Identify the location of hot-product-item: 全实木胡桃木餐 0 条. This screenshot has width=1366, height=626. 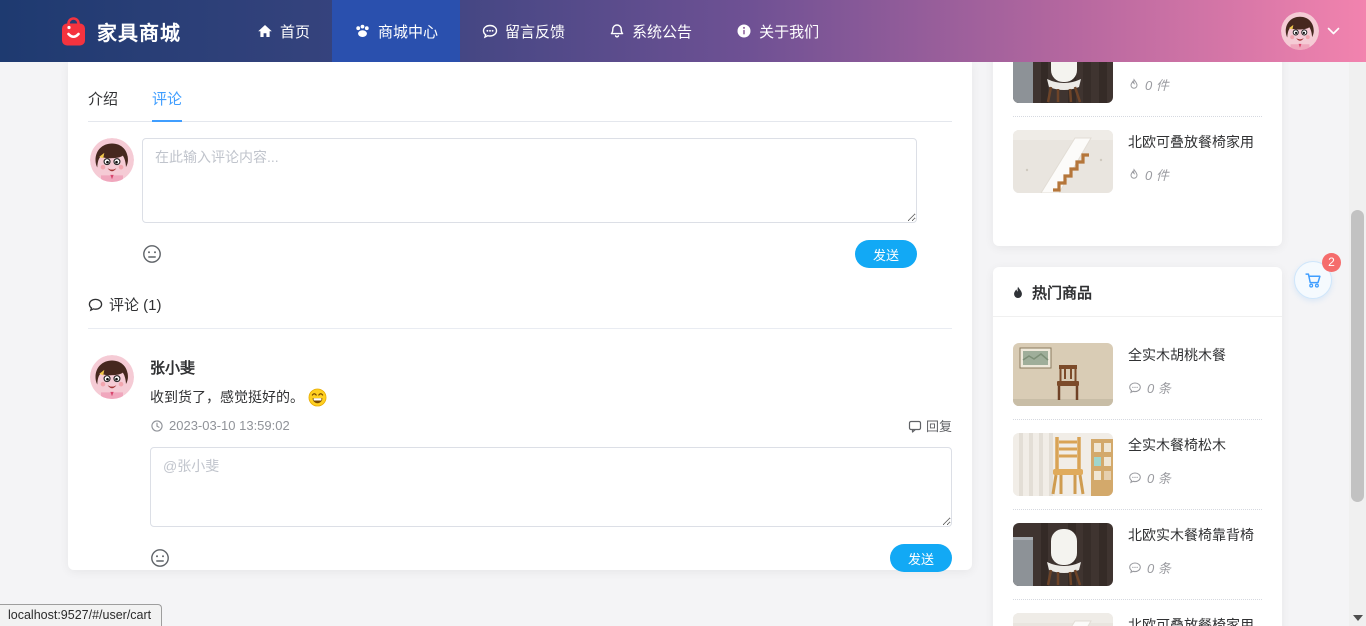
(1137, 381).